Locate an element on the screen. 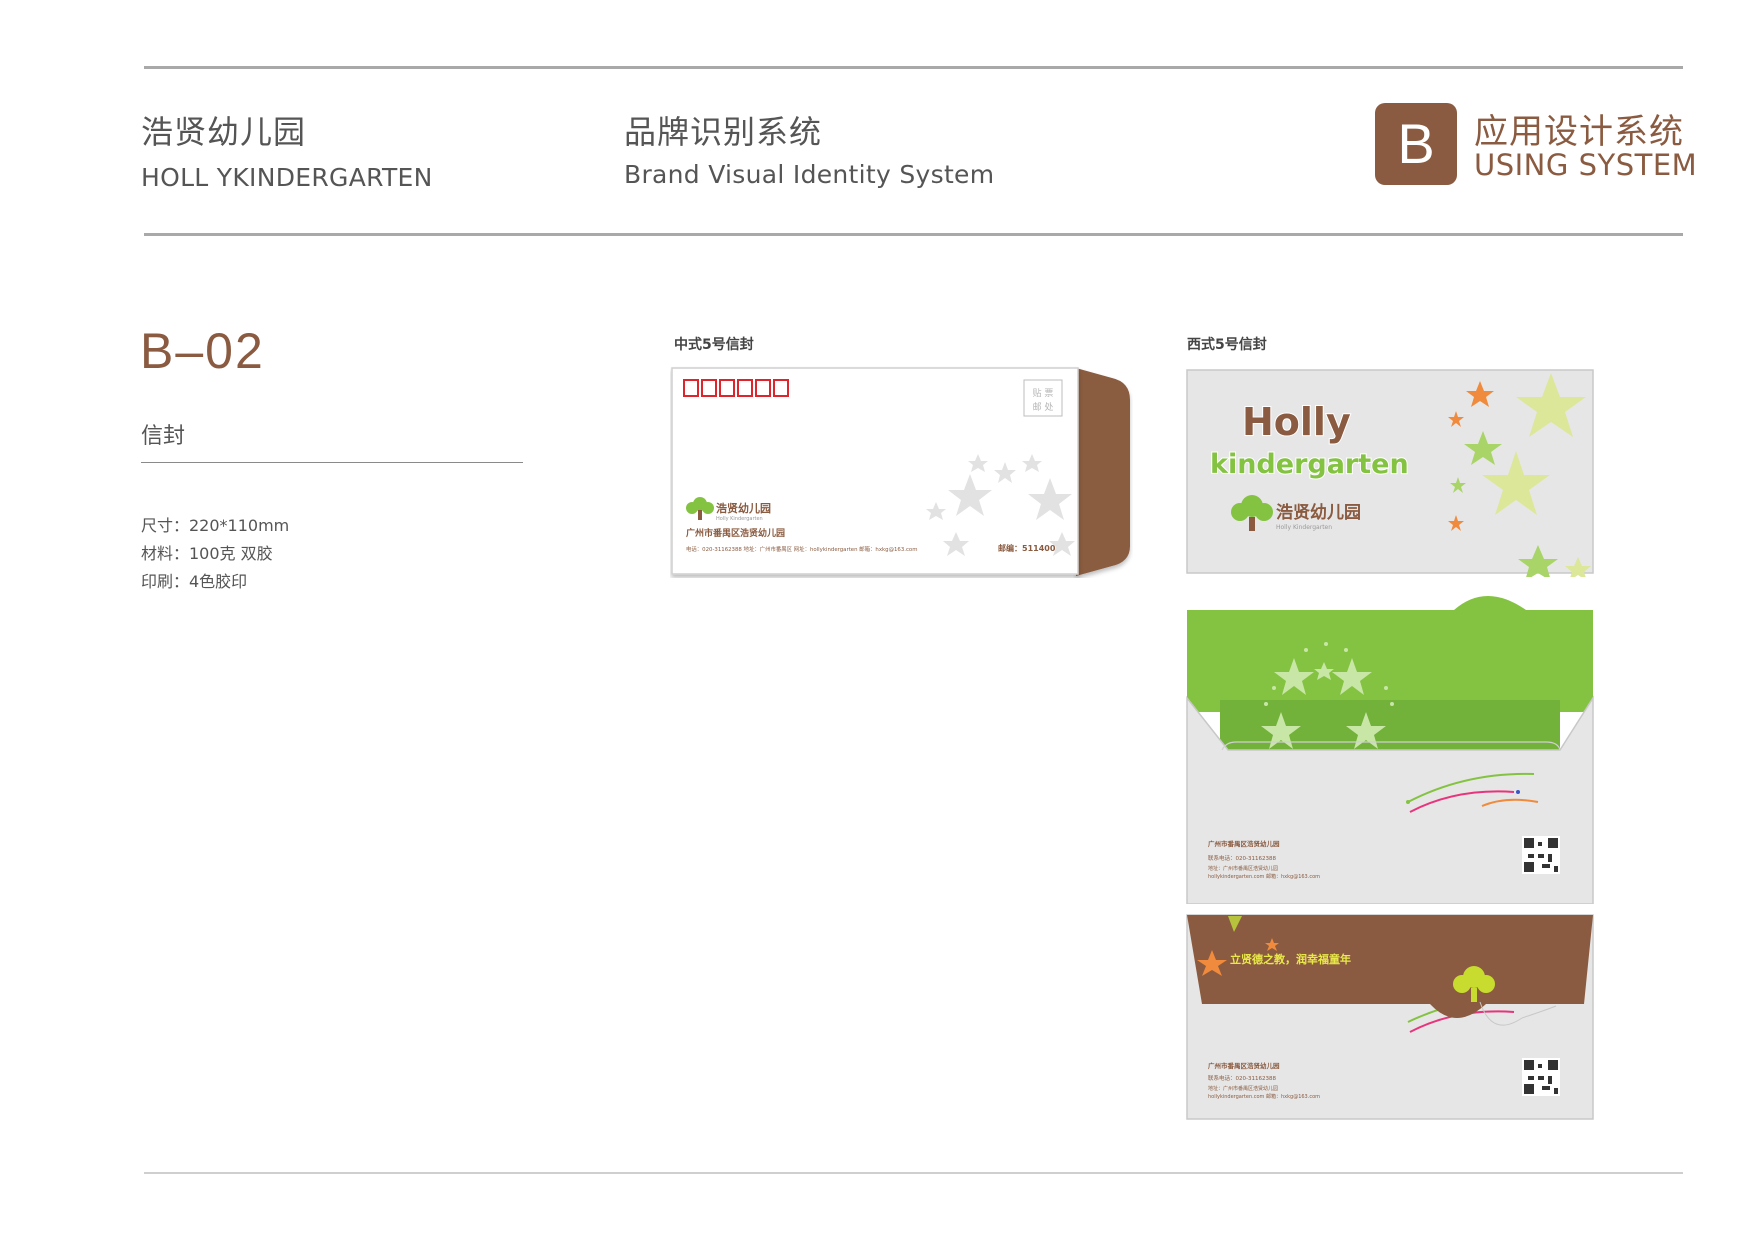 The height and width of the screenshot is (1235, 1745). brand-name-en: HOLL YKINDERGARTEN is located at coordinates (287, 177).